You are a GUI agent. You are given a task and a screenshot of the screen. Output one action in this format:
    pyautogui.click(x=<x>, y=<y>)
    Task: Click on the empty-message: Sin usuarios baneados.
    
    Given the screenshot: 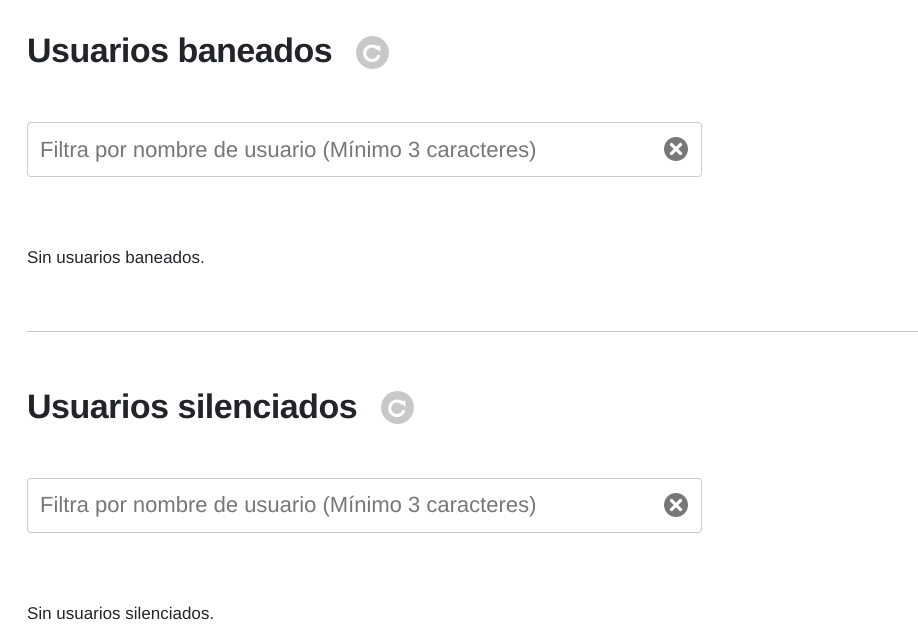 What is the action you would take?
    pyautogui.click(x=116, y=258)
    